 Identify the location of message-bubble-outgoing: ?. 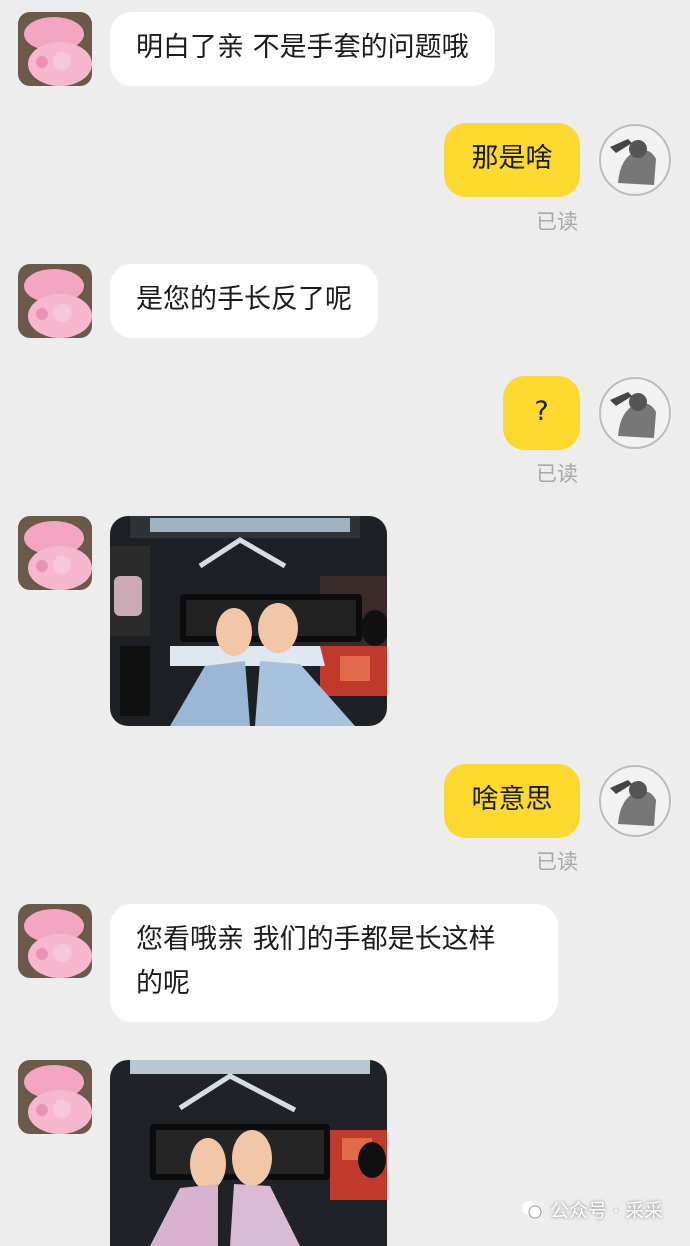
(541, 413).